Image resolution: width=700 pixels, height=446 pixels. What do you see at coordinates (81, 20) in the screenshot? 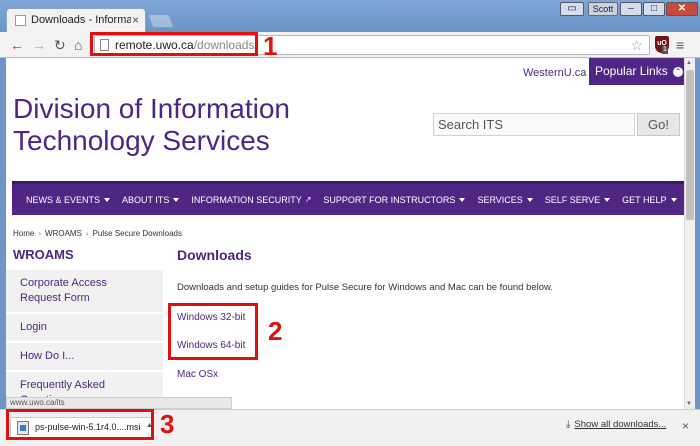
I see `tab-title: Downloads - Information` at bounding box center [81, 20].